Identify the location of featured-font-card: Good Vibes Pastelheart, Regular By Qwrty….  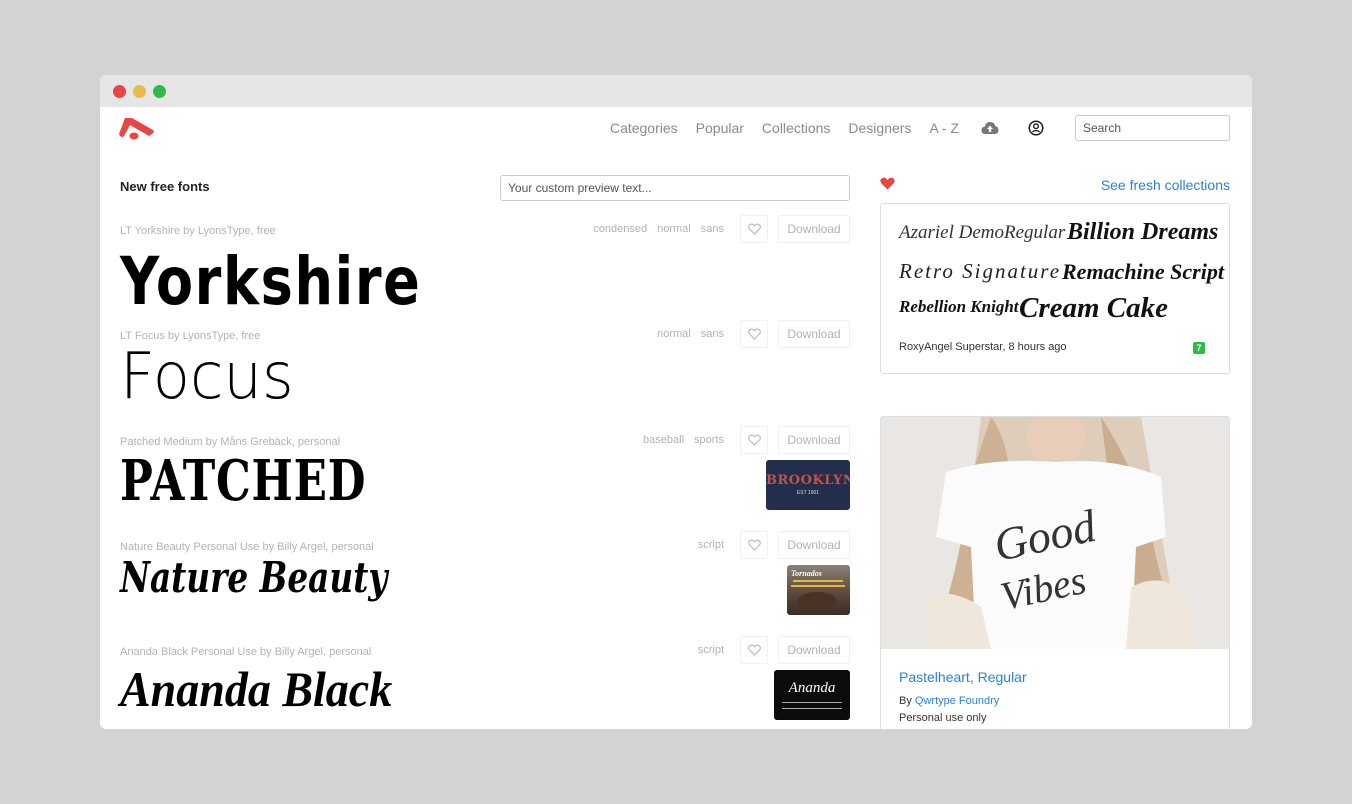
(1055, 572).